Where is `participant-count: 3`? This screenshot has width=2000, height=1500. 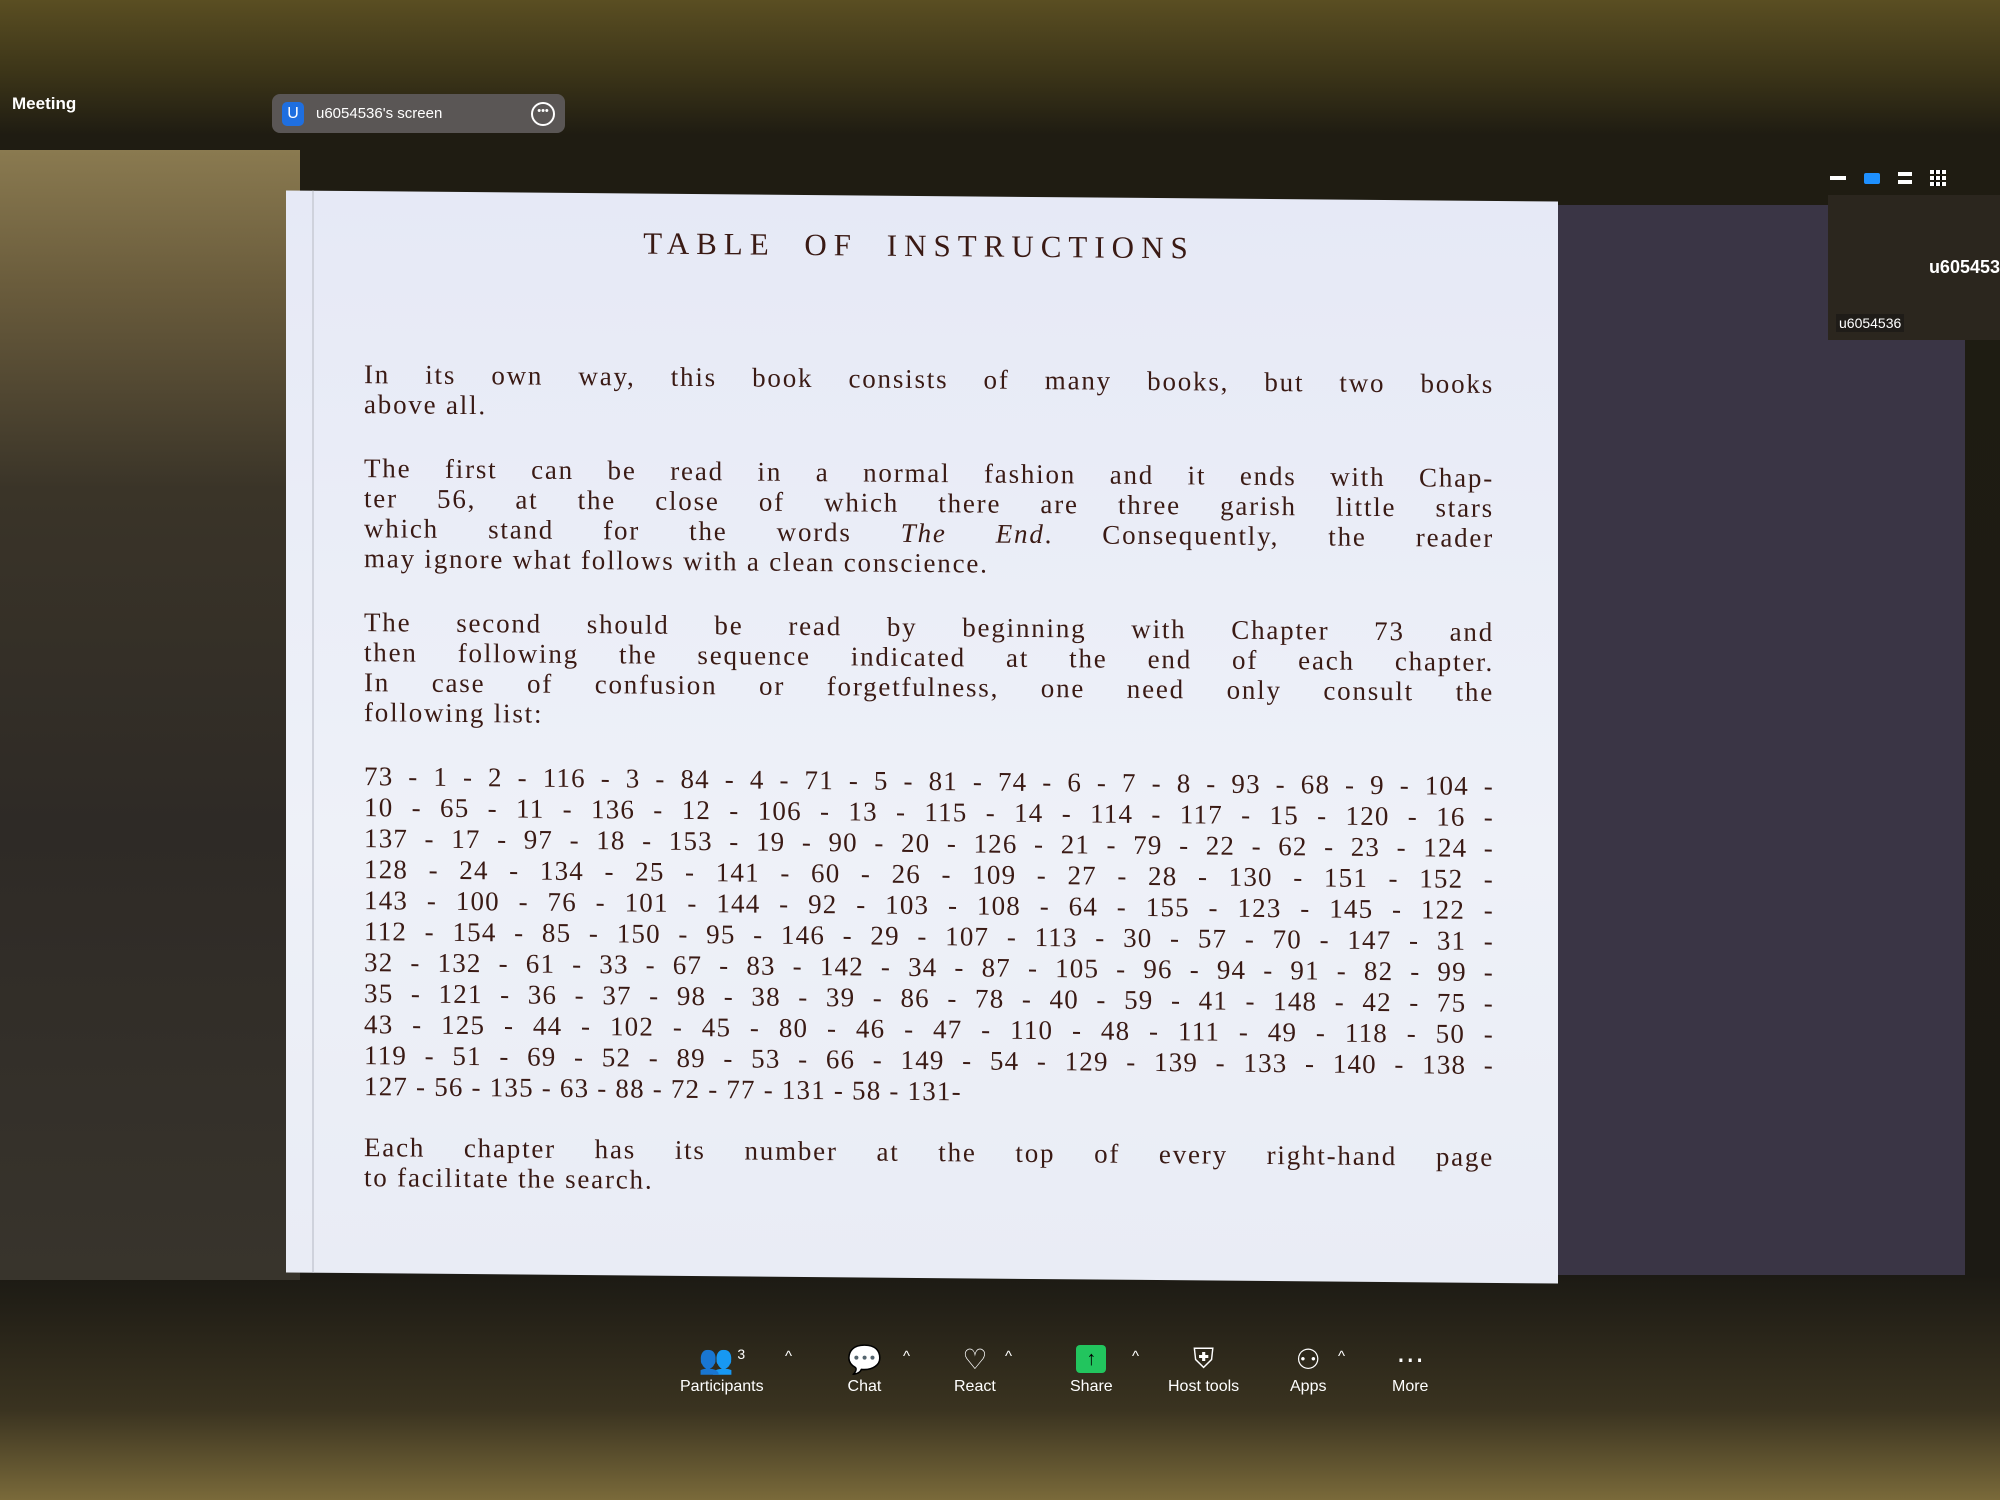 participant-count: 3 is located at coordinates (741, 1354).